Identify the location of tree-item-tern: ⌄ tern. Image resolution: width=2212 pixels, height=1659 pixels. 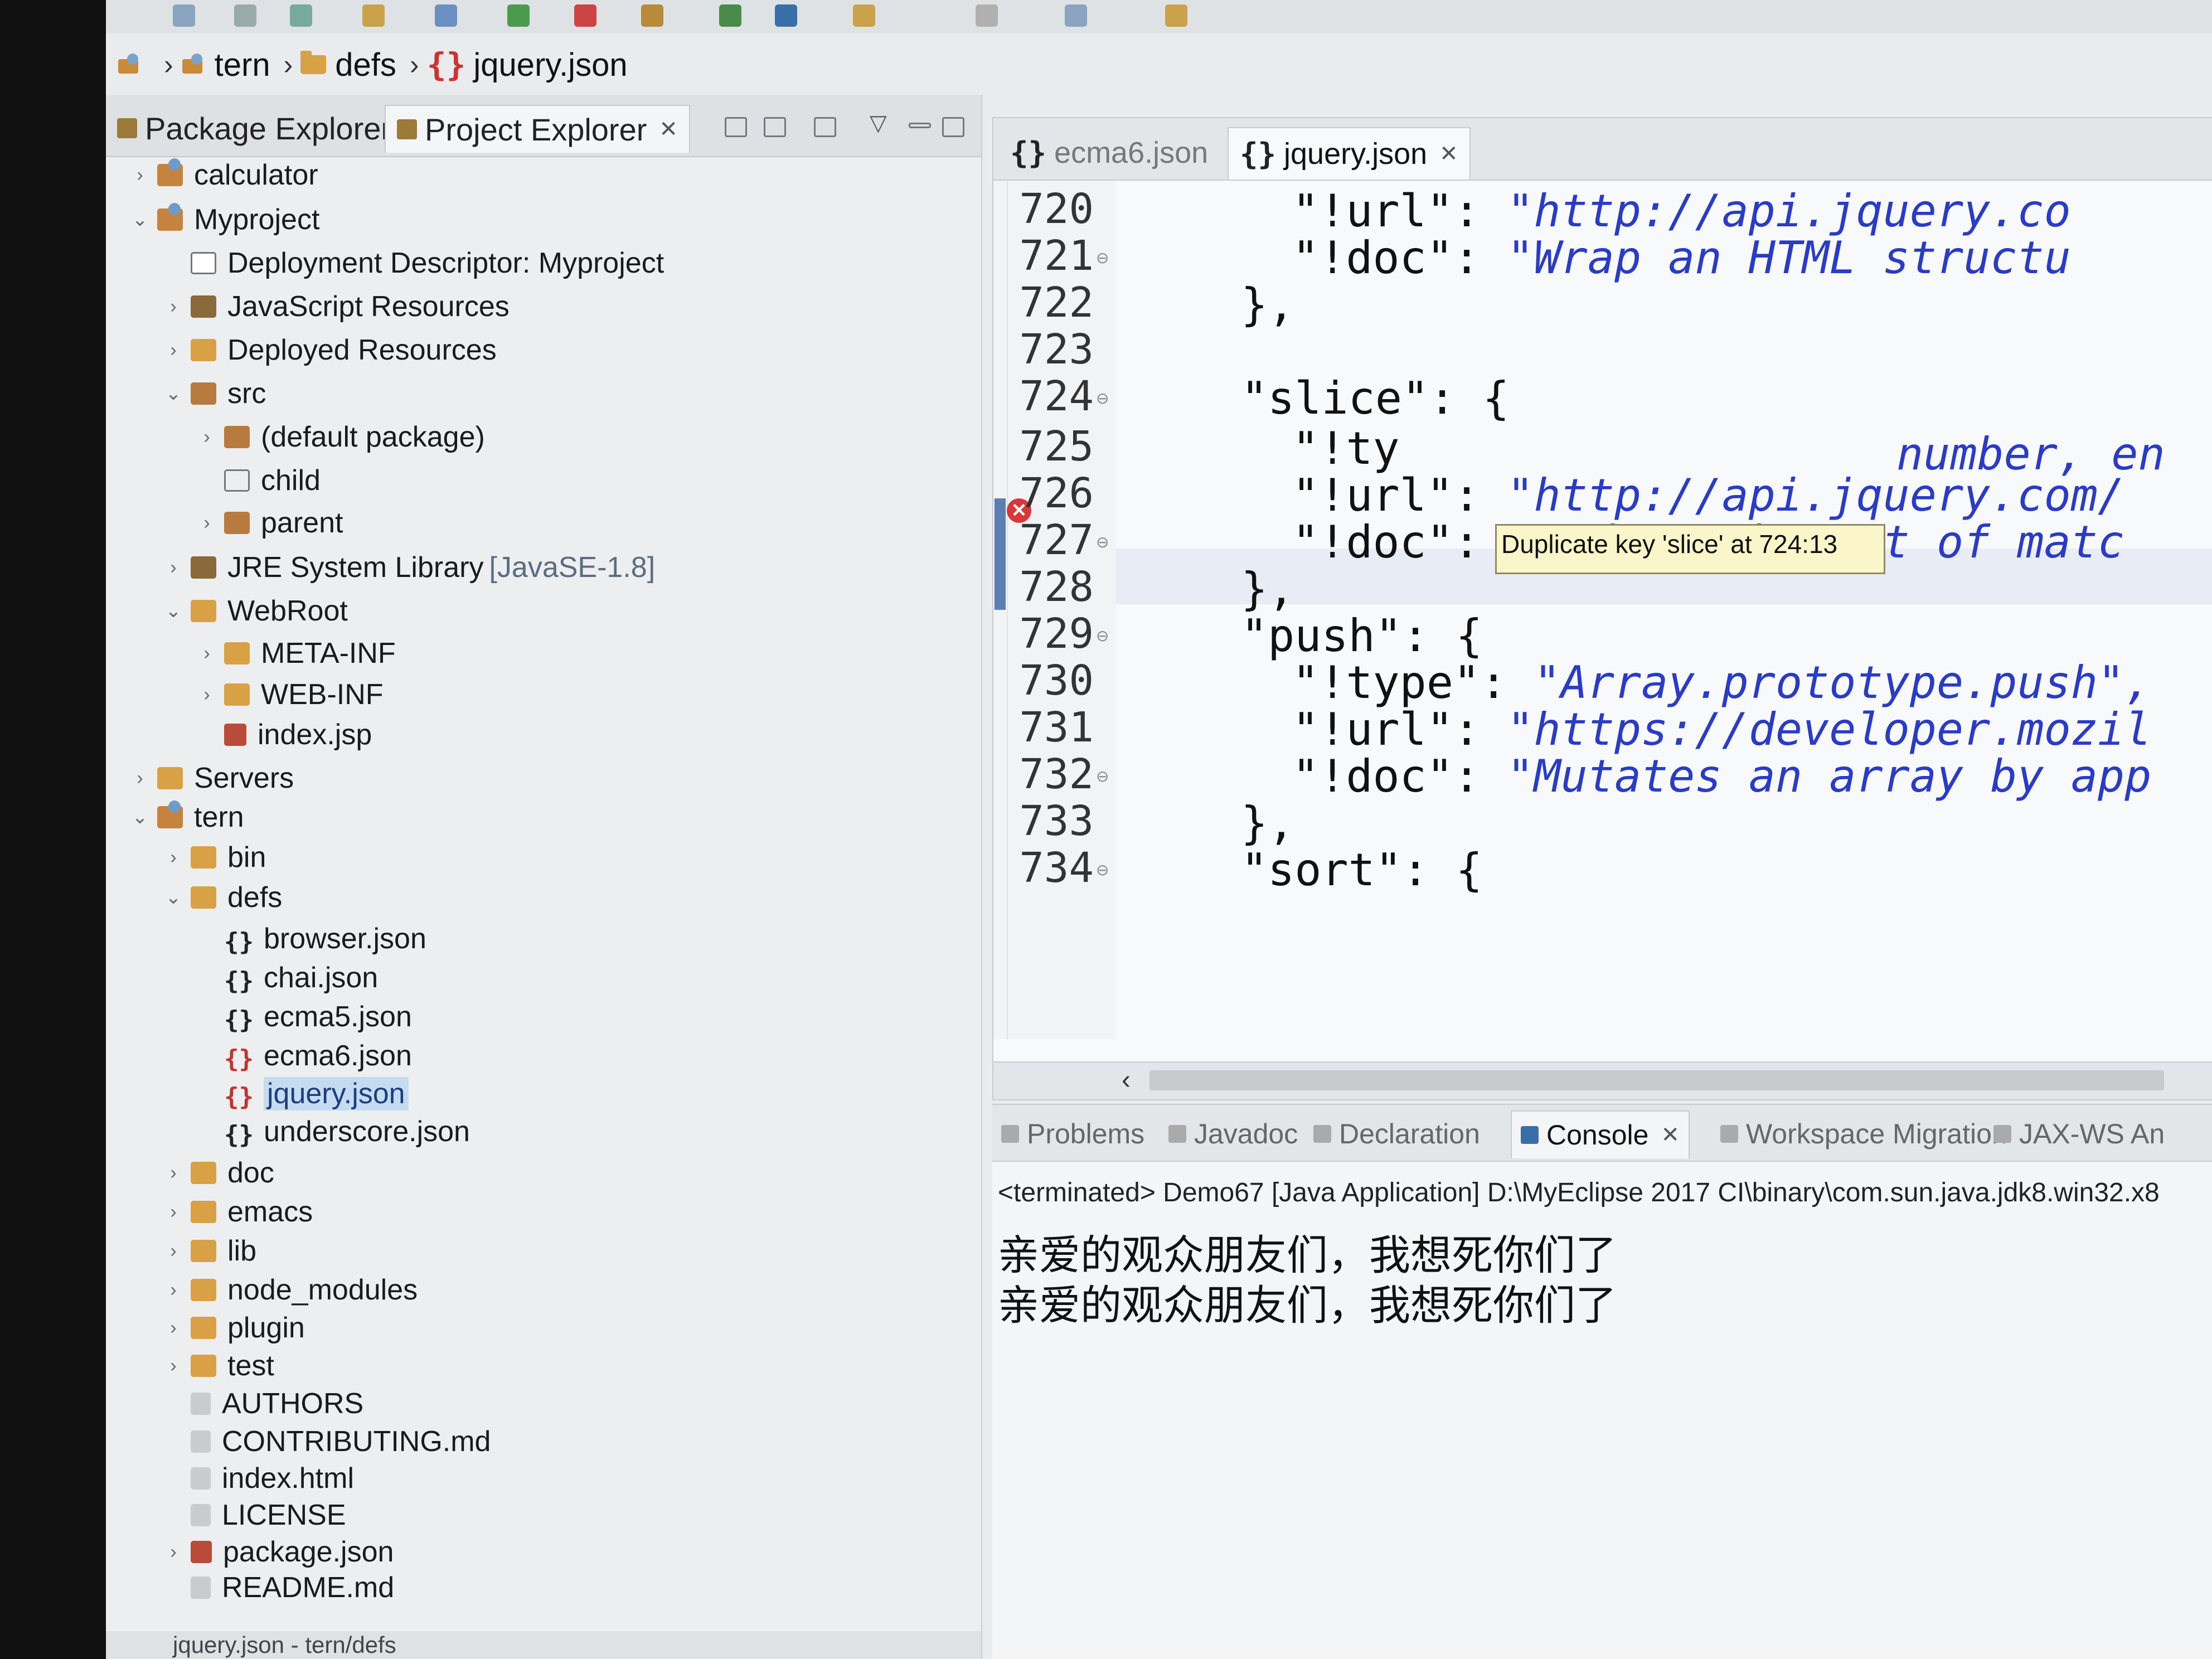
(186, 817).